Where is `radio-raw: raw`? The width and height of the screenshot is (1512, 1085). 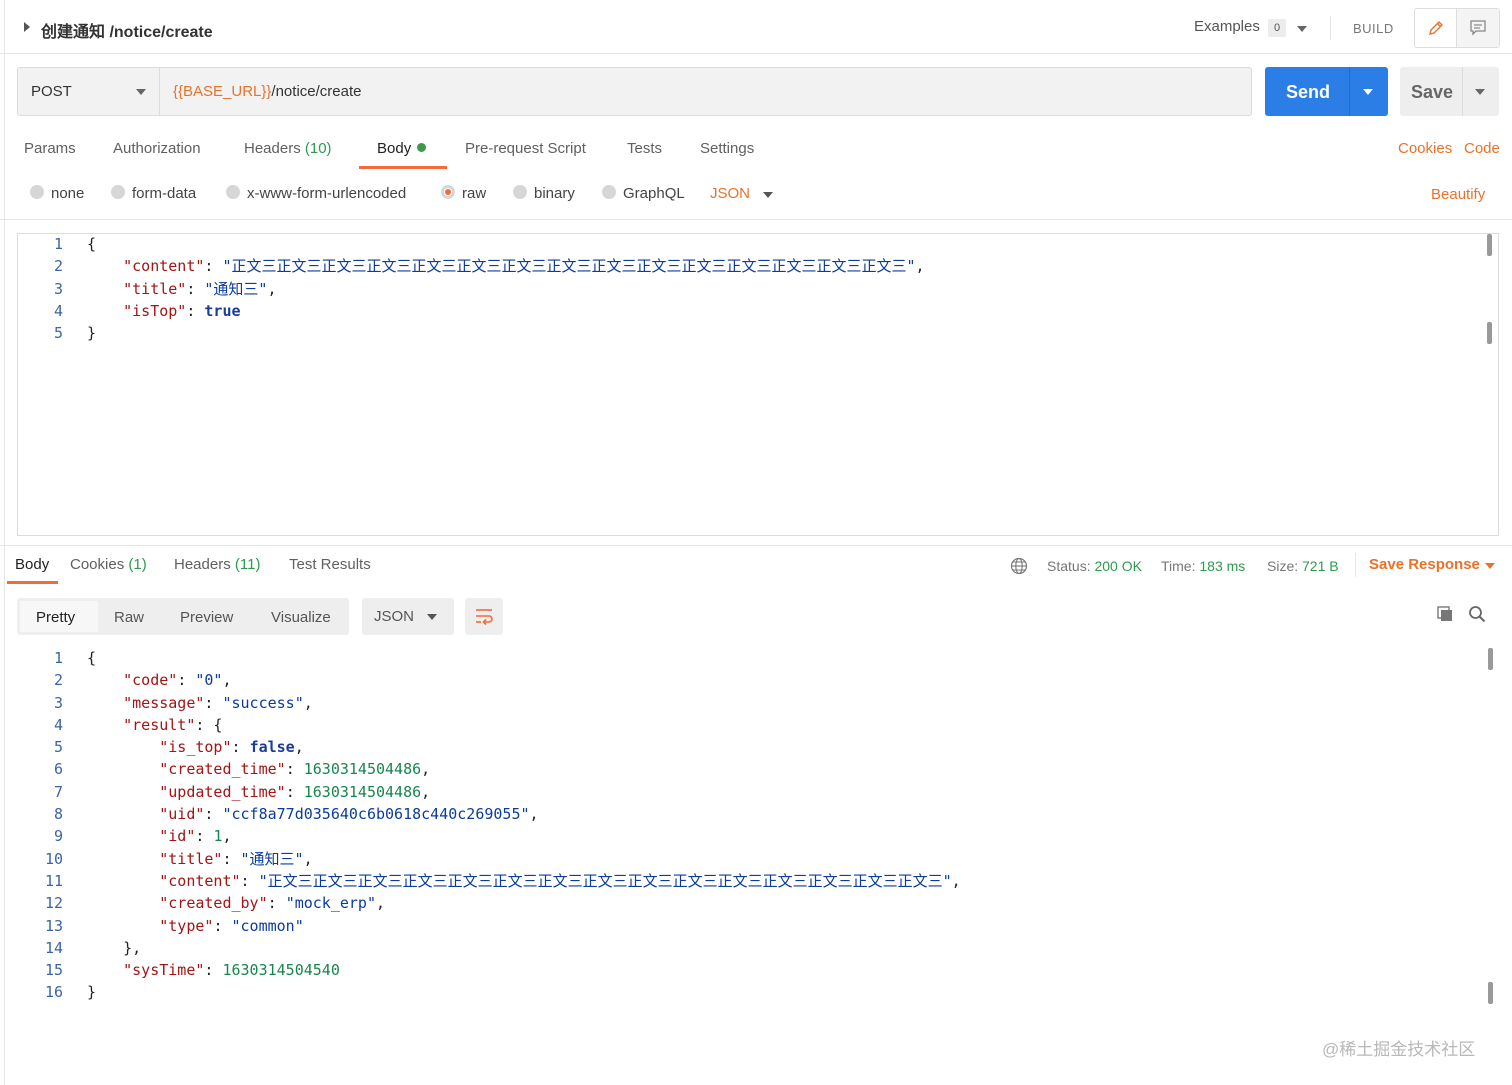
radio-raw: raw is located at coordinates (463, 193).